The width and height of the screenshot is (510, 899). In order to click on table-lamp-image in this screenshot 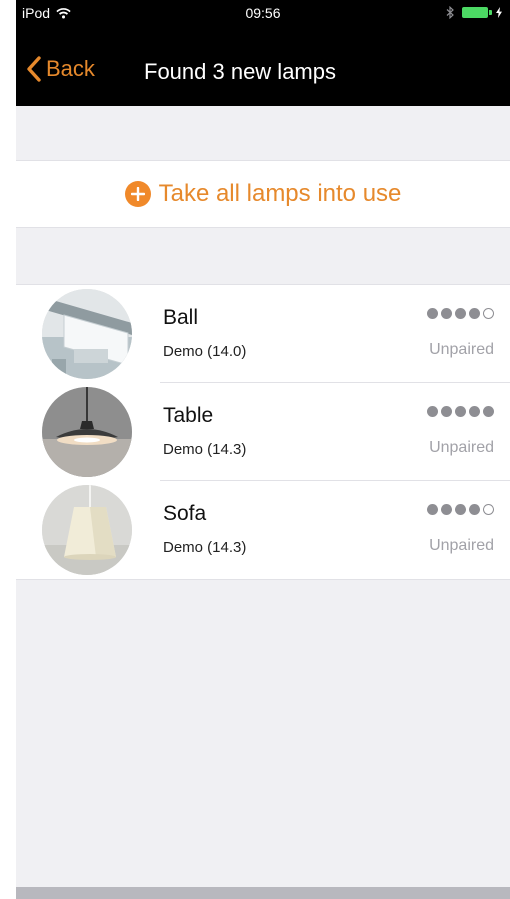, I will do `click(87, 432)`.